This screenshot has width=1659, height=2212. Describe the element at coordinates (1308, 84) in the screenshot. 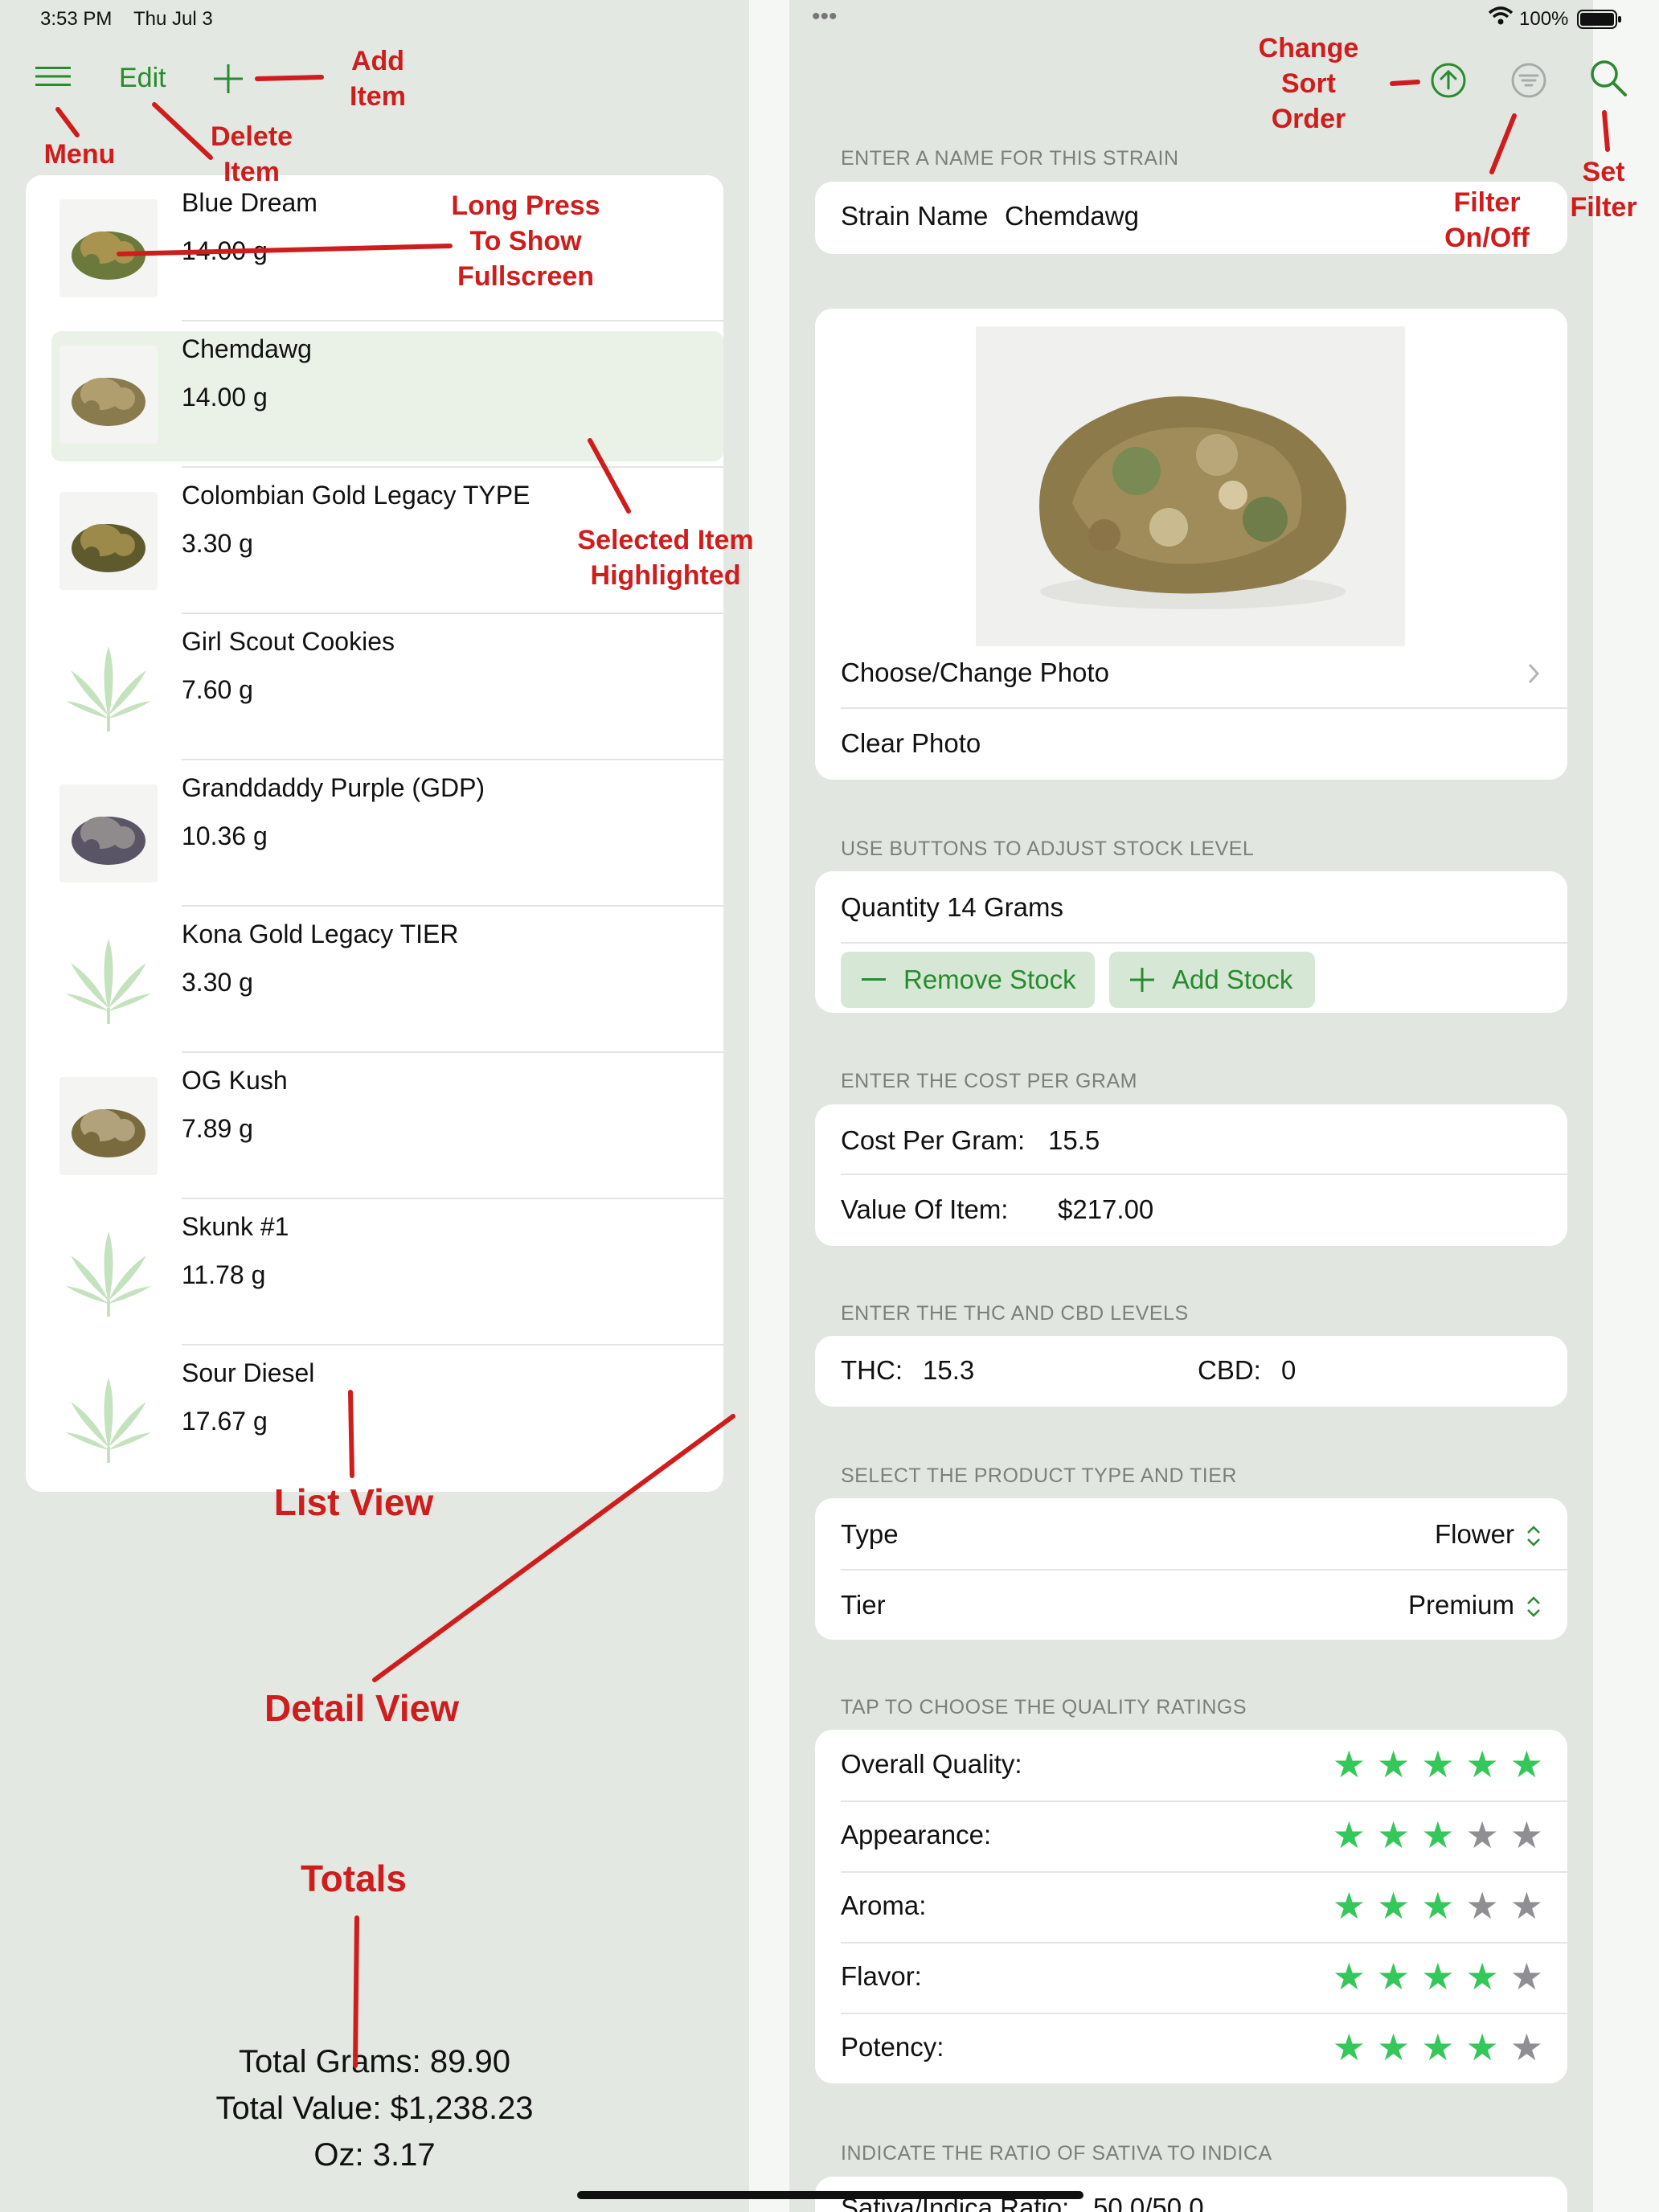

I see `annotation-change-sort: Change Sort Order` at that location.